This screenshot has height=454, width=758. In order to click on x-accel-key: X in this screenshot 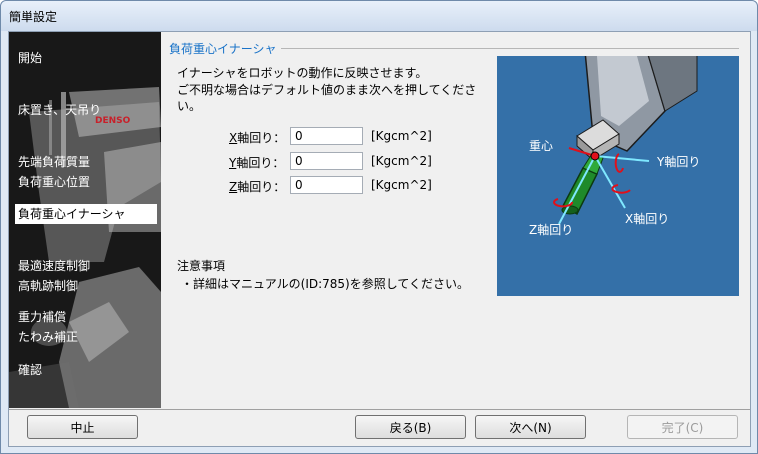, I will do `click(233, 138)`.